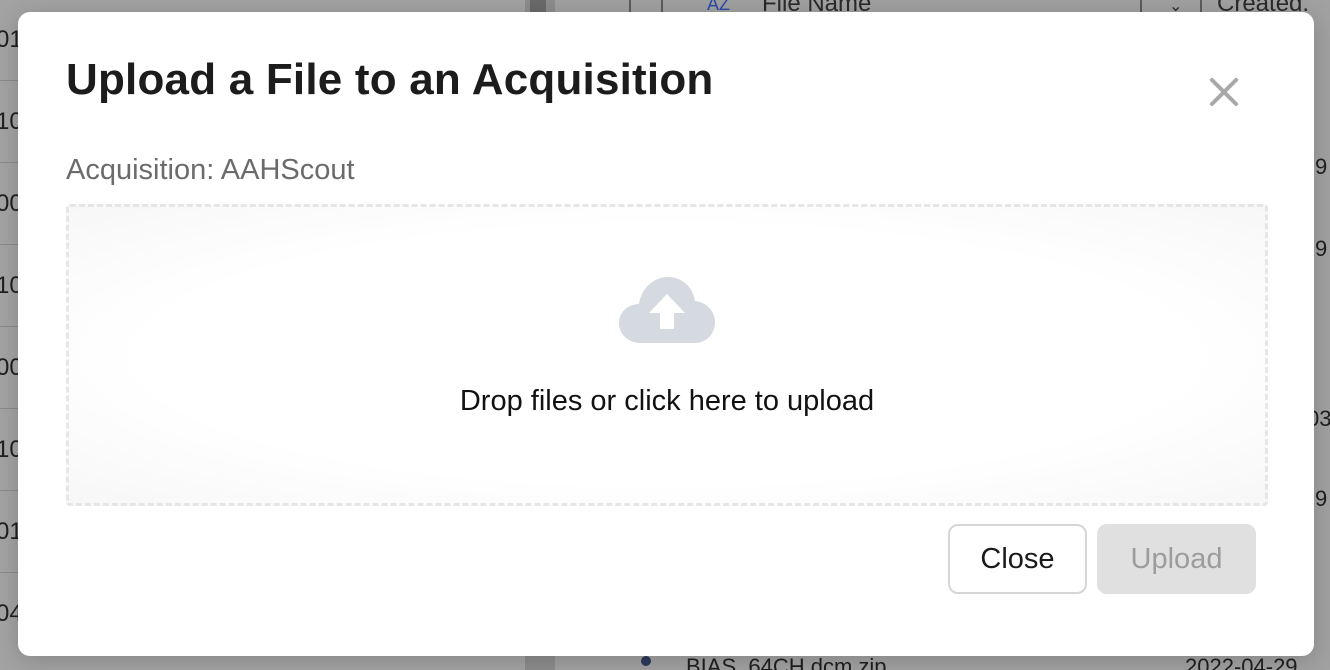 The image size is (1330, 670). Describe the element at coordinates (1176, 559) in the screenshot. I see `upload-button: Upload` at that location.